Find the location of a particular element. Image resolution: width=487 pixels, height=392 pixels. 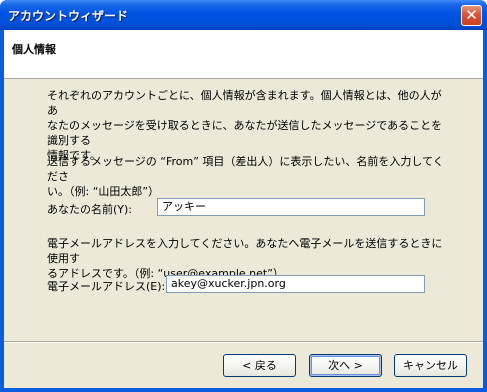

footer-separator is located at coordinates (243, 342).